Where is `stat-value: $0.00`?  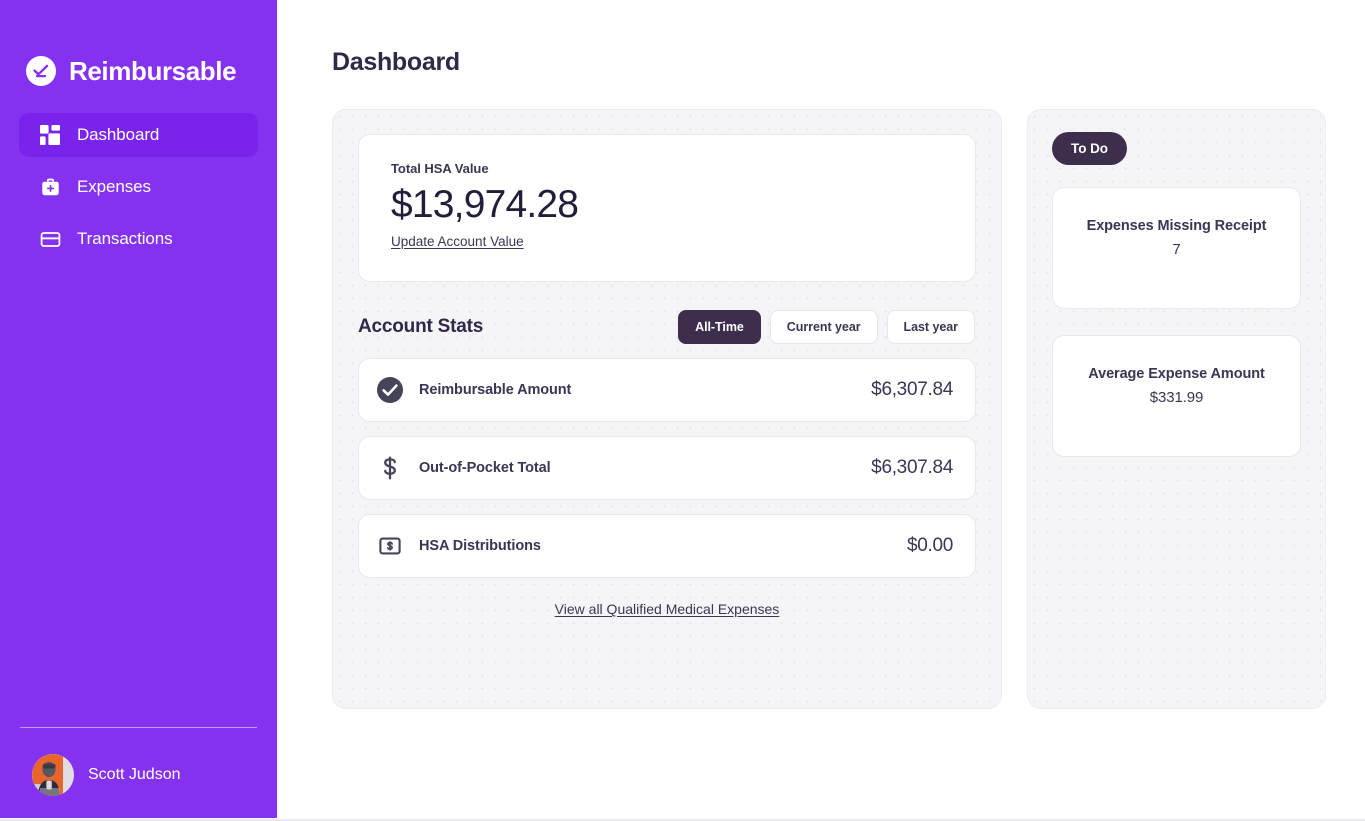
stat-value: $0.00 is located at coordinates (929, 545).